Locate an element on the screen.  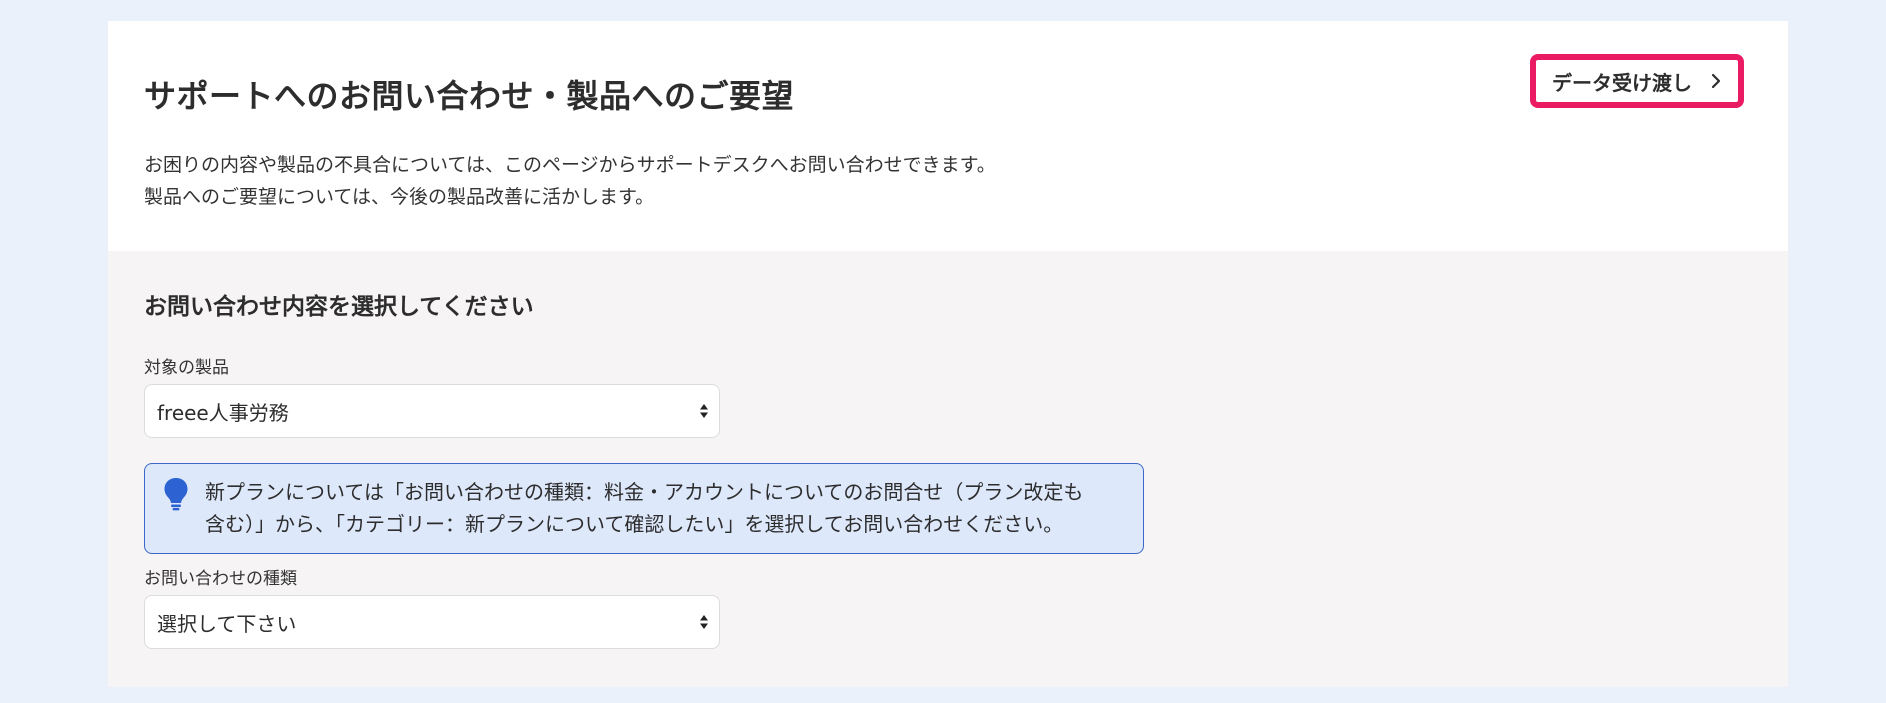
product-select-value: freee人事労務 is located at coordinates (223, 412).